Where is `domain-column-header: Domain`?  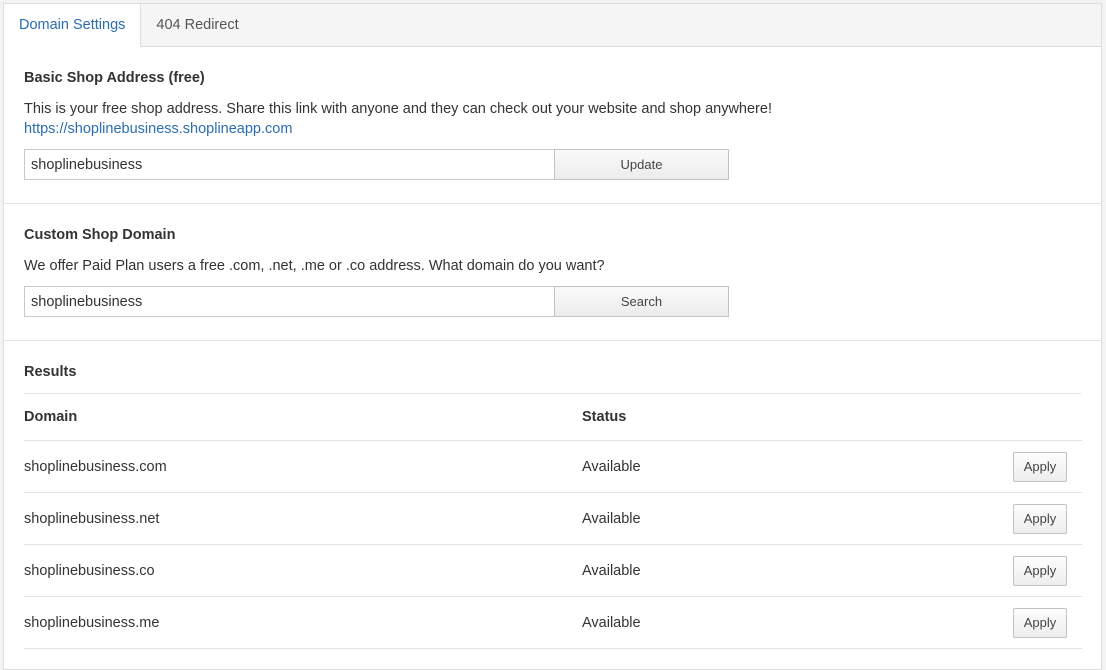
domain-column-header: Domain is located at coordinates (303, 417).